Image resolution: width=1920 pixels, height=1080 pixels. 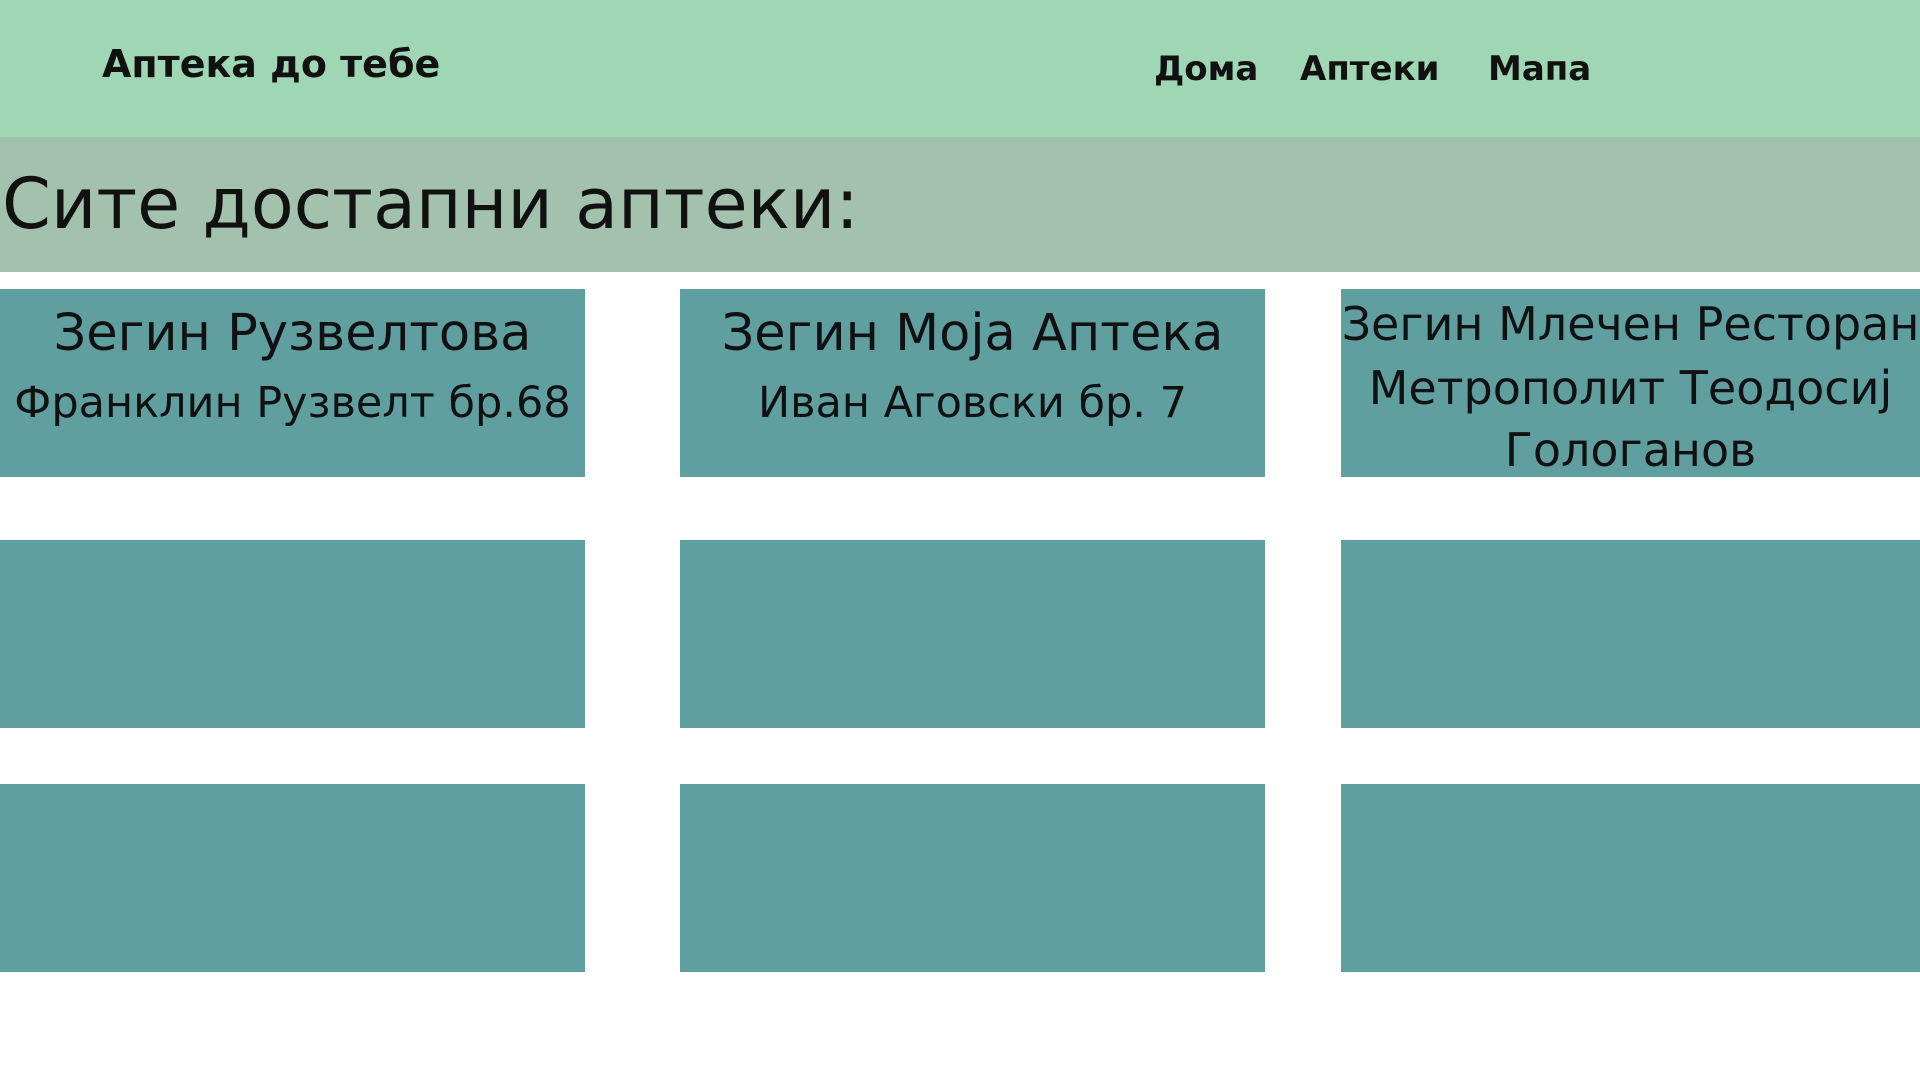 I want to click on nav-link-pharmacies: Аптеки, so click(x=1369, y=69).